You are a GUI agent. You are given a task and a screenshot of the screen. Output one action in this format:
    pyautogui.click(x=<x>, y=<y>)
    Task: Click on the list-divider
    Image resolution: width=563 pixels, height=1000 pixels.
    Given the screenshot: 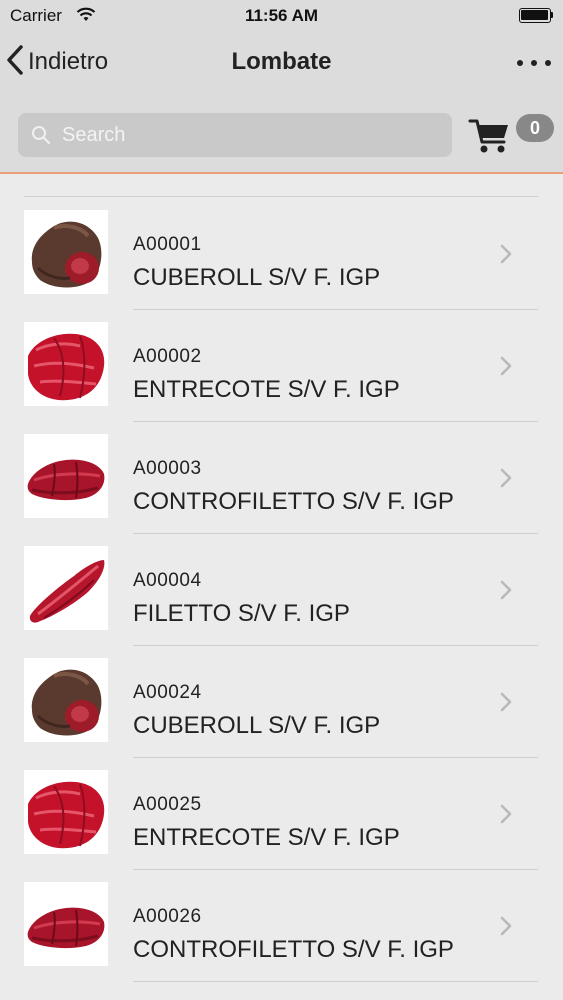 What is the action you would take?
    pyautogui.click(x=281, y=196)
    